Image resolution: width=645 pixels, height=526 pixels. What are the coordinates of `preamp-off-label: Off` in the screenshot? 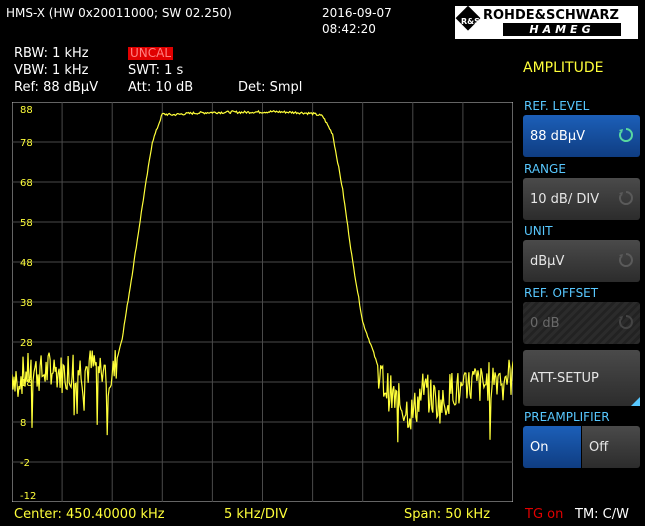 It's located at (599, 447).